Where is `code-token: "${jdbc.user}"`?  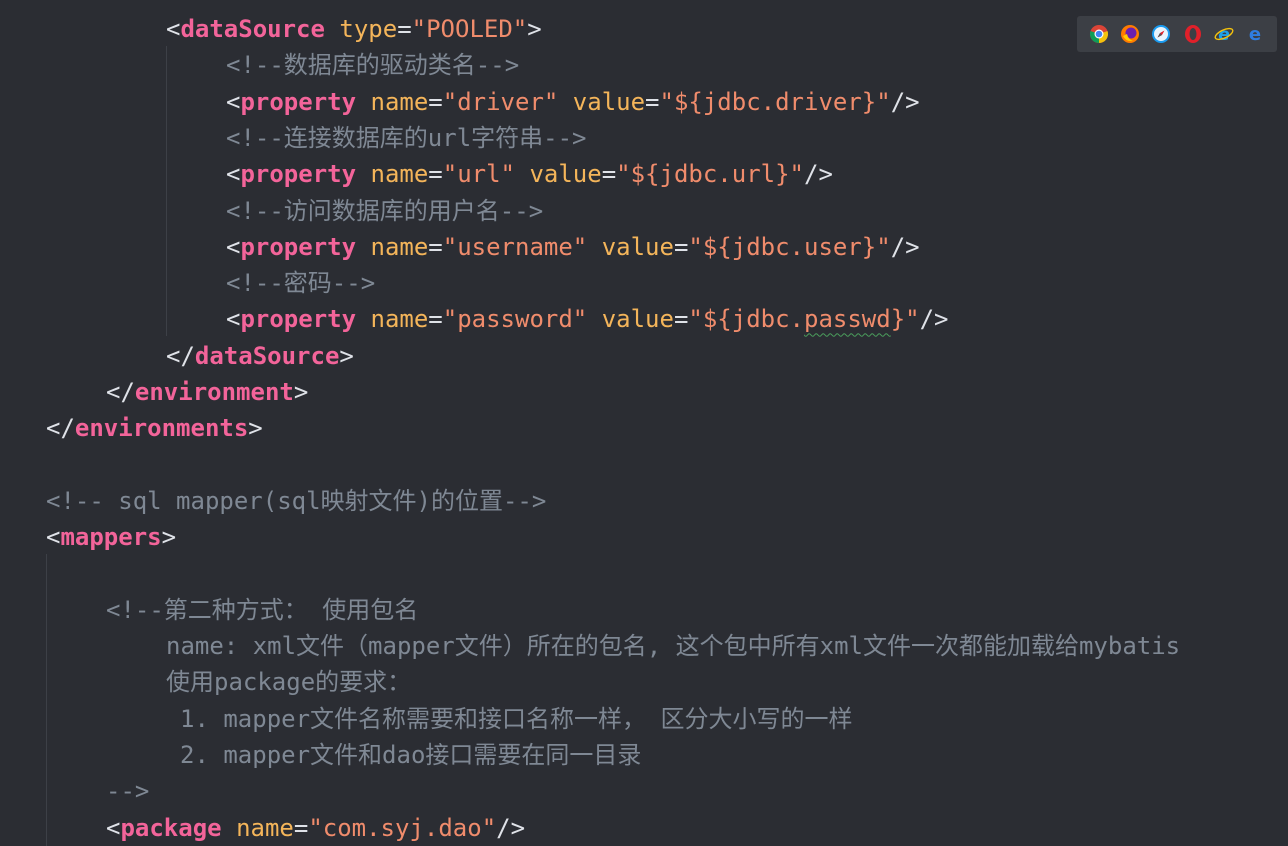 code-token: "${jdbc.user}" is located at coordinates (789, 246).